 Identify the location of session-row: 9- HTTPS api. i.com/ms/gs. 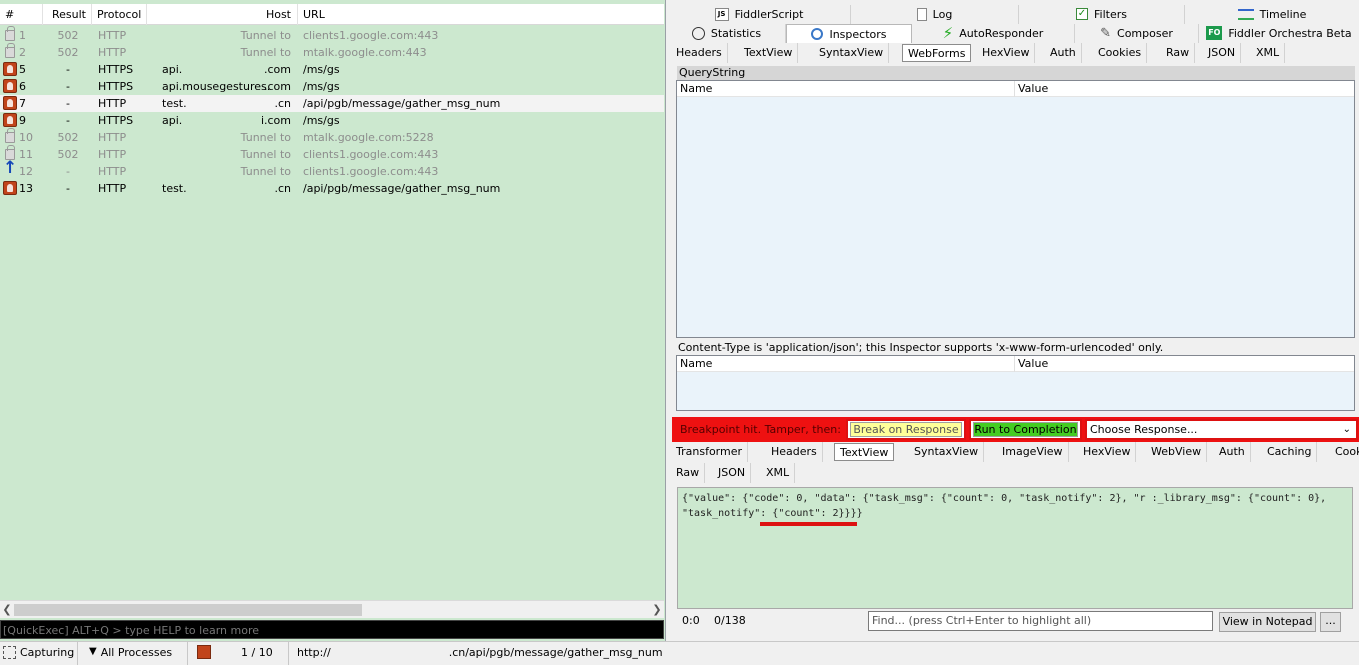
(332, 120).